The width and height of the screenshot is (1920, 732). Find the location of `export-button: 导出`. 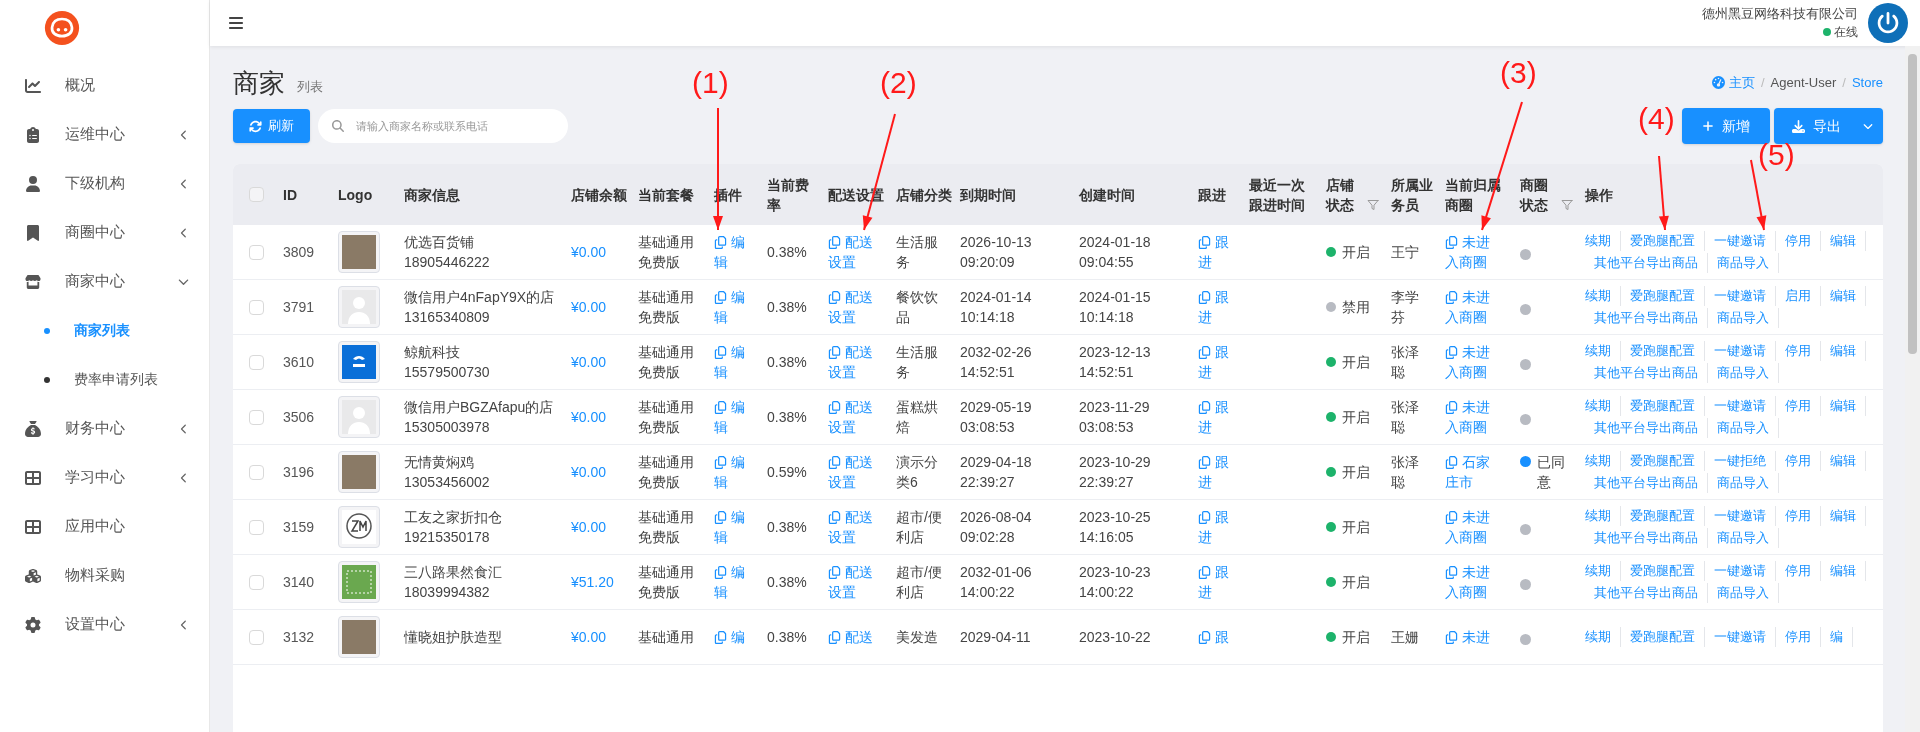

export-button: 导出 is located at coordinates (1828, 126).